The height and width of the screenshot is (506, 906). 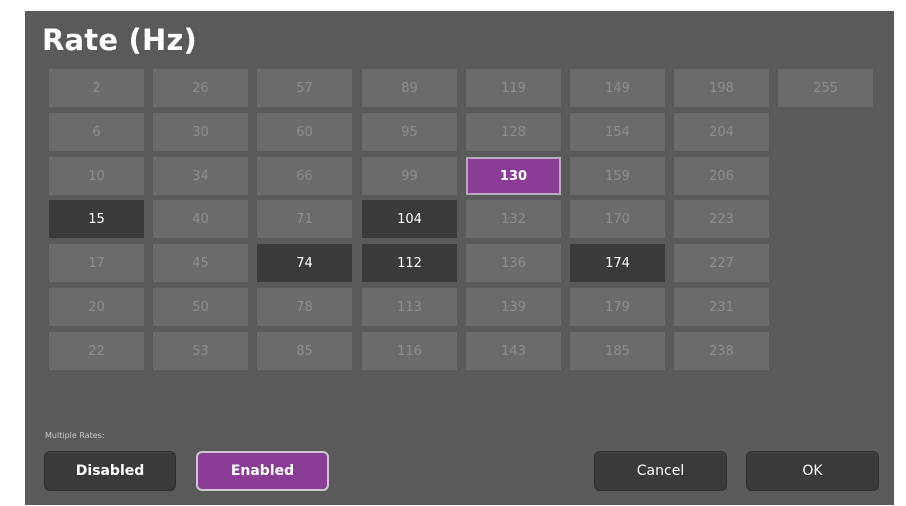 What do you see at coordinates (200, 88) in the screenshot?
I see `rate-button: 26` at bounding box center [200, 88].